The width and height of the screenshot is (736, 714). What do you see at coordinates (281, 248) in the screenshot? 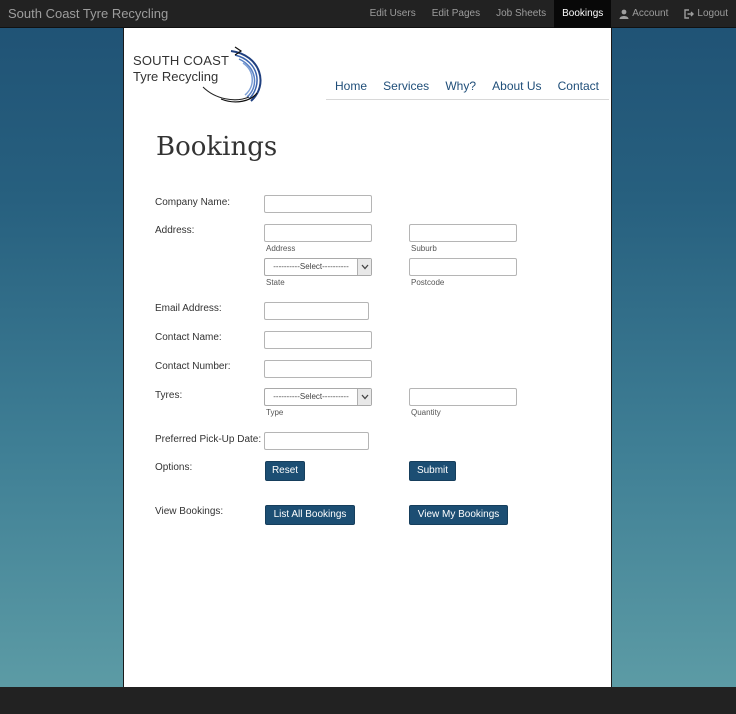
I see `address-sub-label: Address` at bounding box center [281, 248].